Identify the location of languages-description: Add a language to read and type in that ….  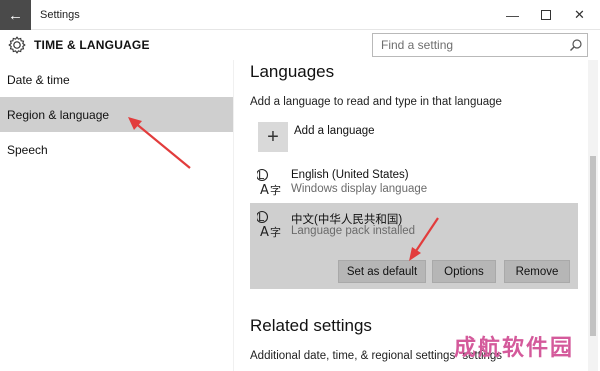
(376, 102).